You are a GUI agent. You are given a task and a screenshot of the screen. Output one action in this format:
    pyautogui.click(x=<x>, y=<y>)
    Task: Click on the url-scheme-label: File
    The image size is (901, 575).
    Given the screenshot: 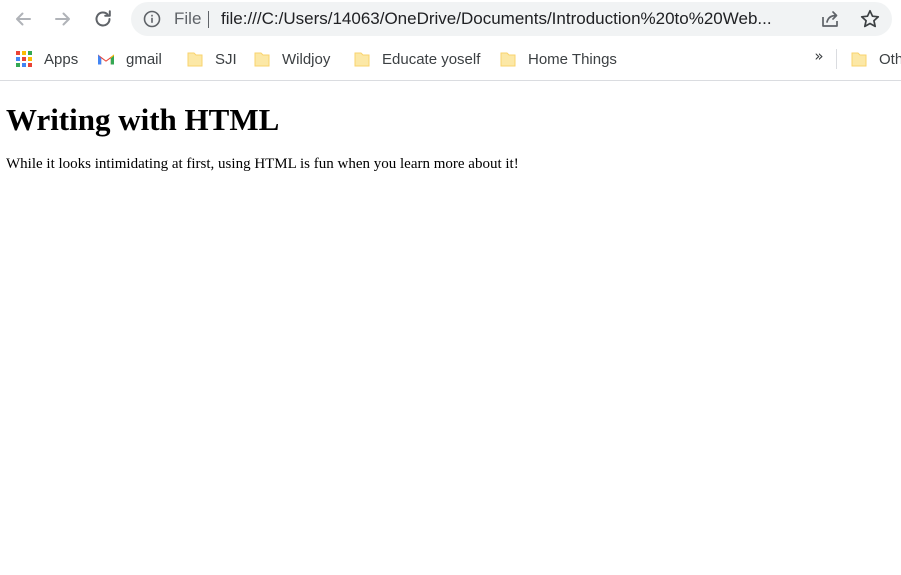 What is the action you would take?
    pyautogui.click(x=188, y=18)
    